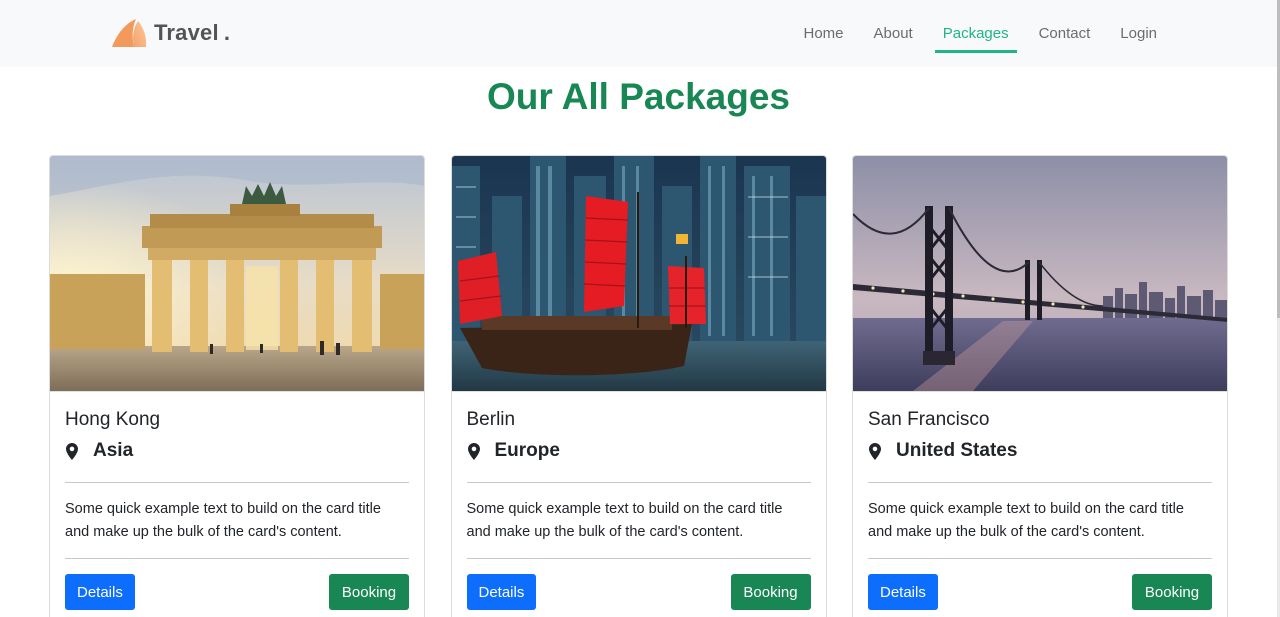  What do you see at coordinates (1040, 451) in the screenshot?
I see `card-location: United States` at bounding box center [1040, 451].